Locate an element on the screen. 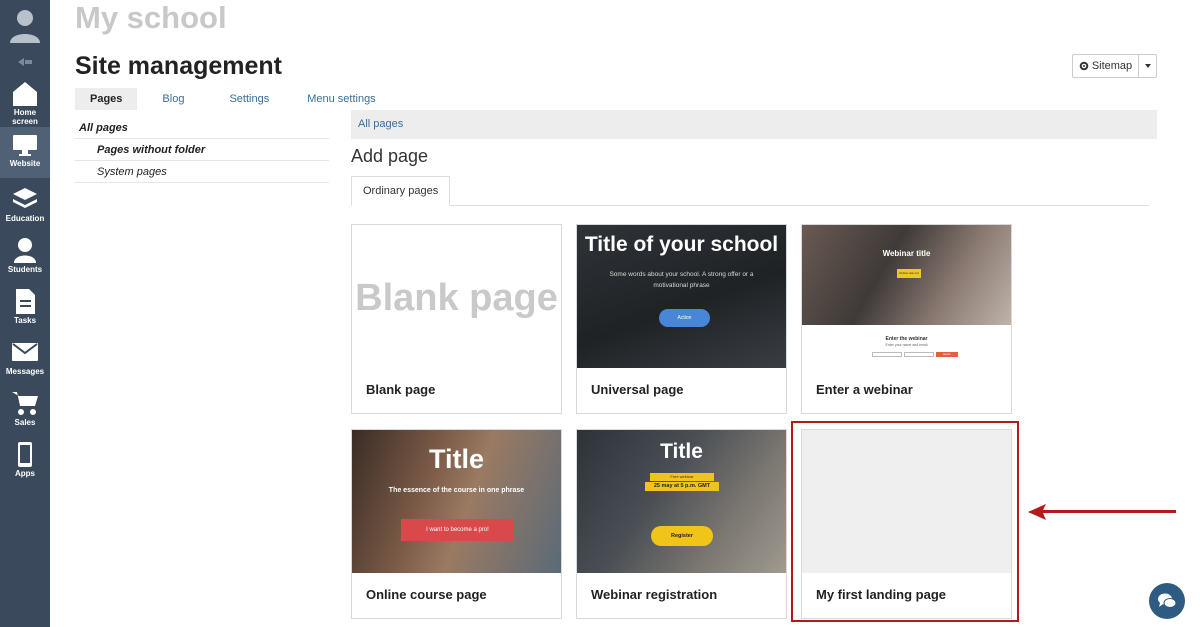  document-icon is located at coordinates (25, 301).